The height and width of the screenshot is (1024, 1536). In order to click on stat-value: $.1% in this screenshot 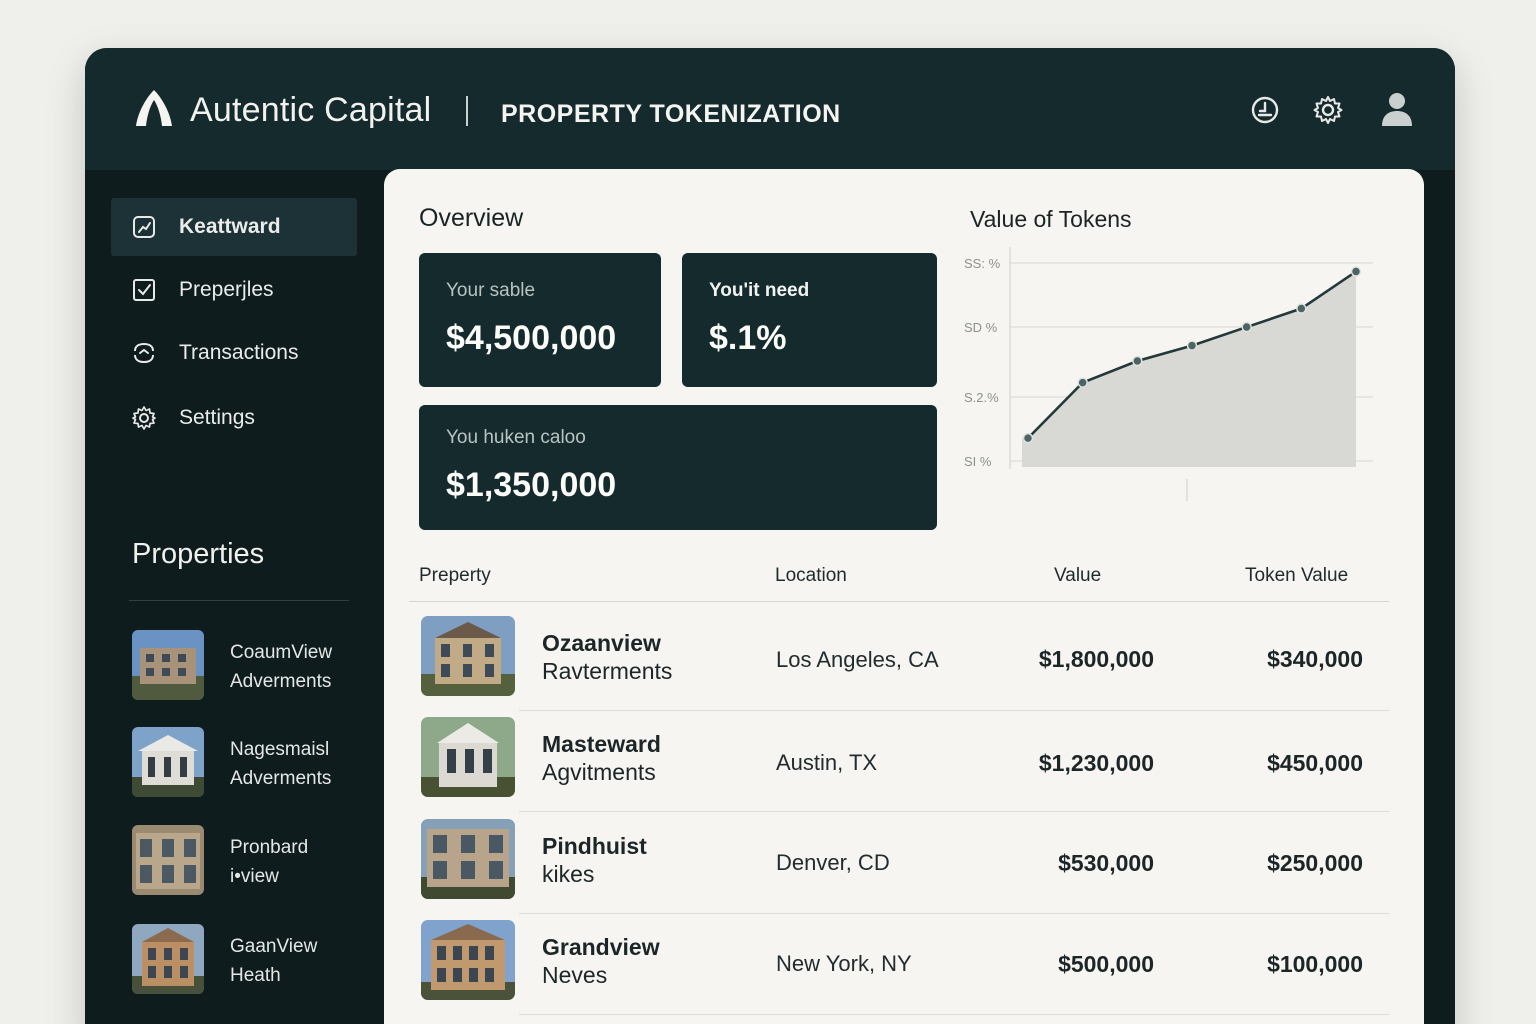, I will do `click(748, 338)`.